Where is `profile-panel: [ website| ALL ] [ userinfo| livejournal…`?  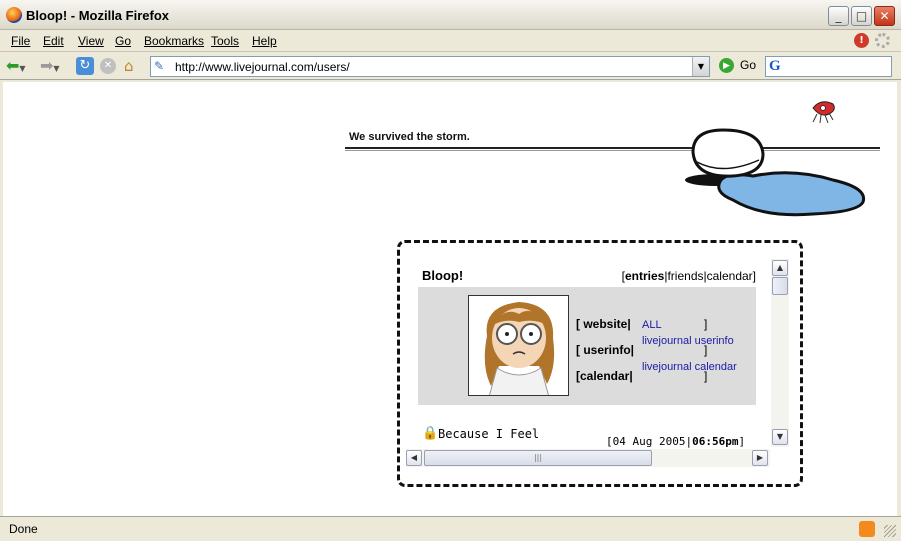 profile-panel: [ website| ALL ] [ userinfo| livejournal… is located at coordinates (587, 346).